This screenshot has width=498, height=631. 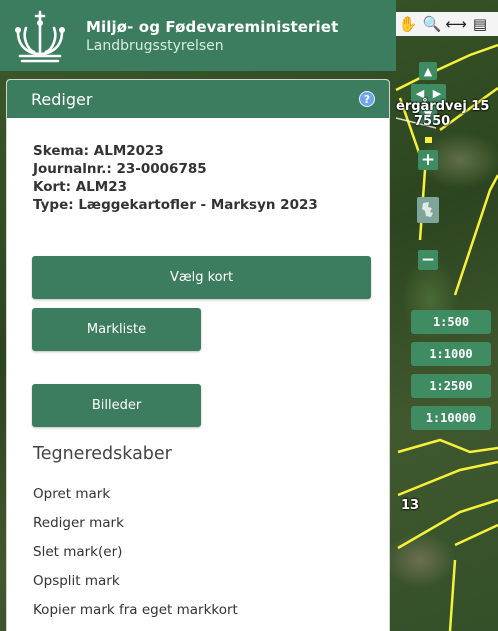 I want to click on pan-hand-icon: ✋, so click(x=408, y=24).